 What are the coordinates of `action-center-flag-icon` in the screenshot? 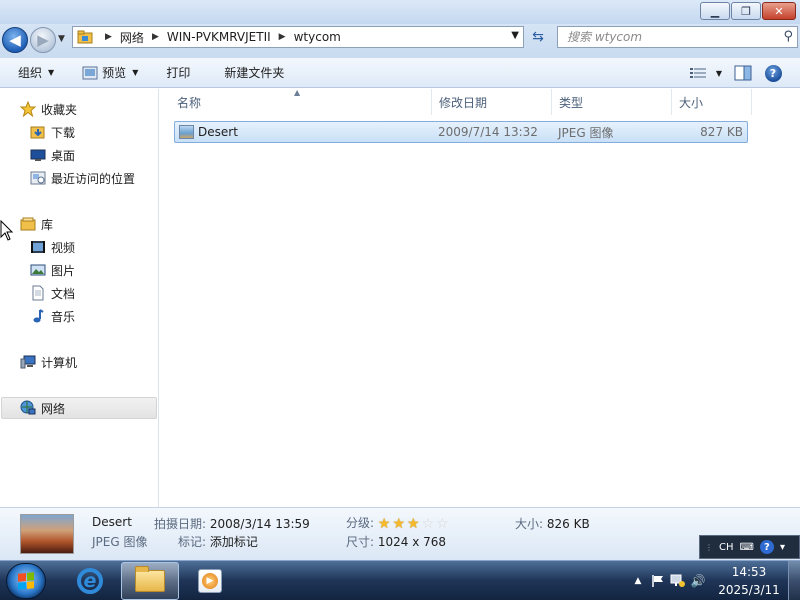 It's located at (658, 581).